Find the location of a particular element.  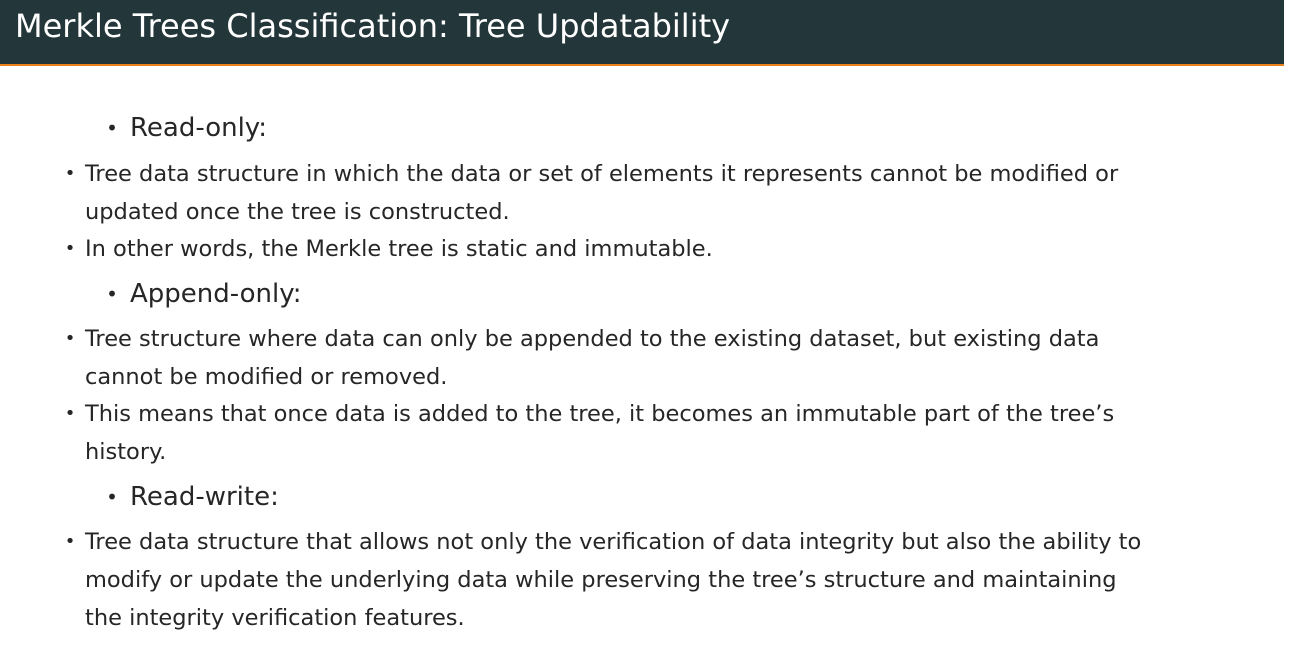

section-read-write: • Read-write: is located at coordinates (694, 497).